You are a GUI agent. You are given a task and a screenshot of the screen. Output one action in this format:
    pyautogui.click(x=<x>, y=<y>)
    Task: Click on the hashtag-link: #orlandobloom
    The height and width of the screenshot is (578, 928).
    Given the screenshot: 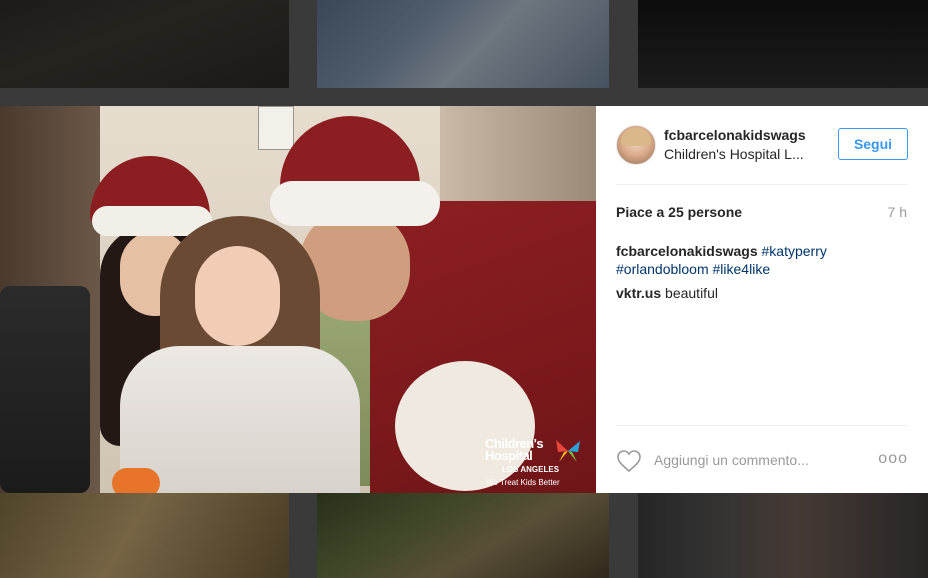 What is the action you would take?
    pyautogui.click(x=662, y=269)
    